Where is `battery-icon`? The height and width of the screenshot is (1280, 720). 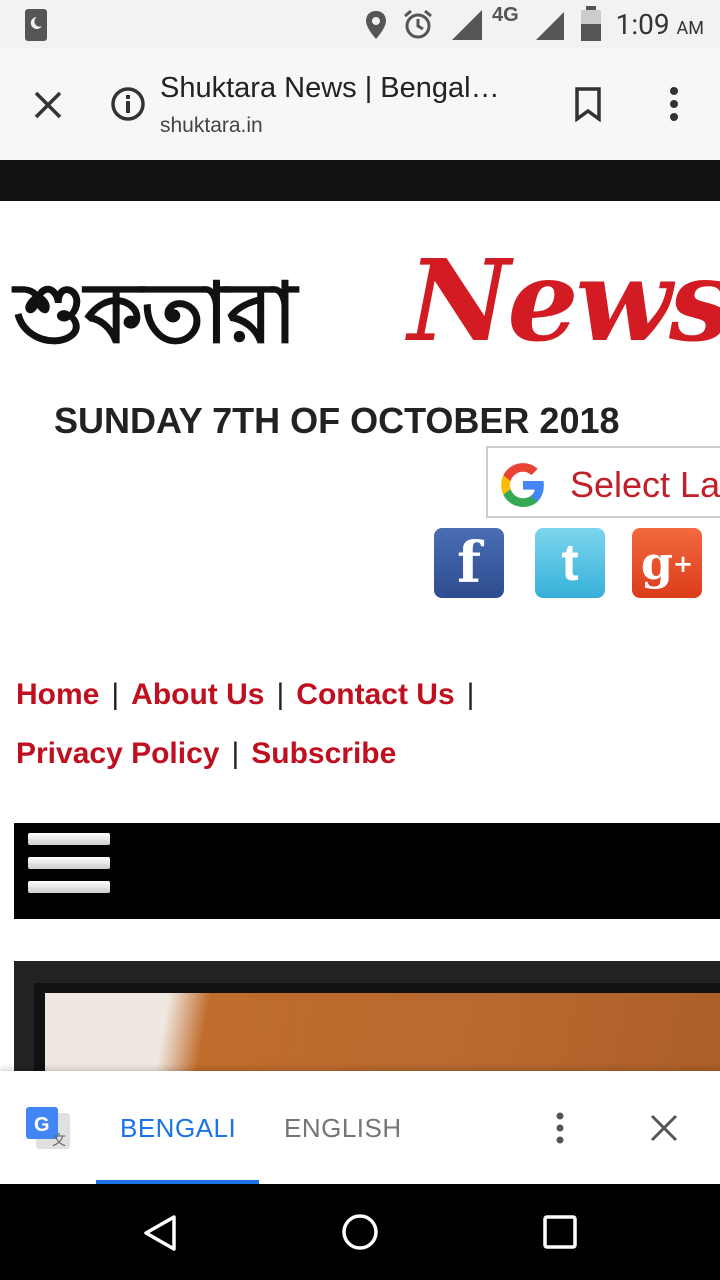 battery-icon is located at coordinates (591, 23).